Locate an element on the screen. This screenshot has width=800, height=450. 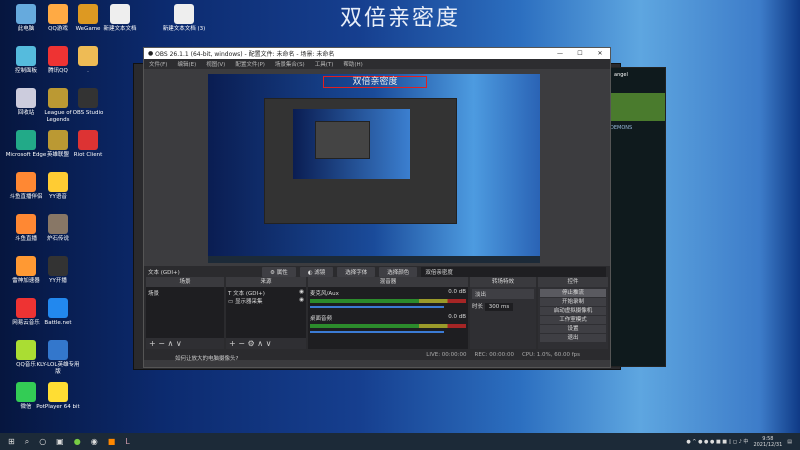
properties-button: ⚙ 属性 is located at coordinates (279, 271).